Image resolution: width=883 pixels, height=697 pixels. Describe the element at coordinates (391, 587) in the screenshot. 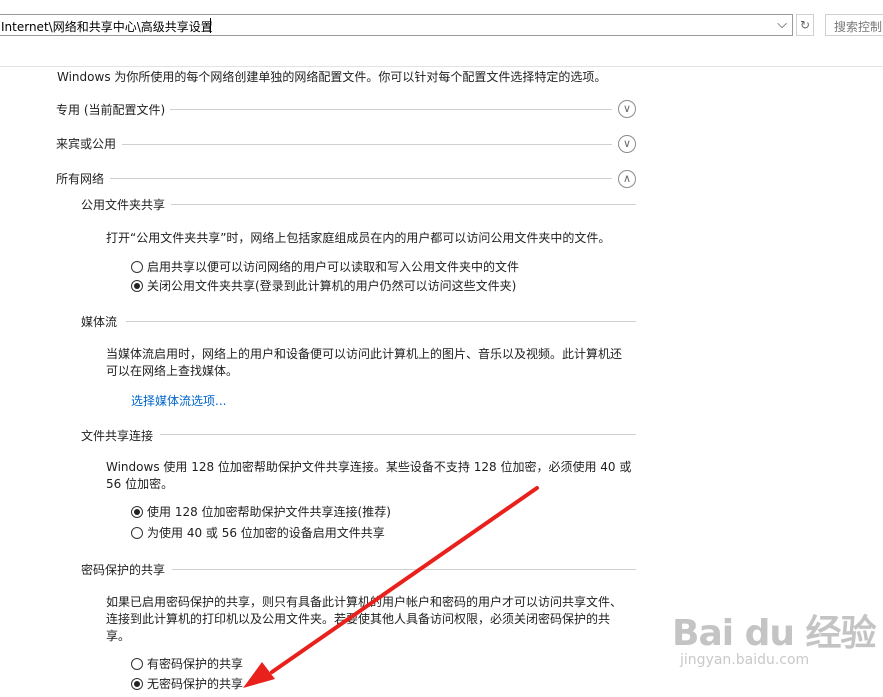

I see `red-arrow-annotation` at that location.